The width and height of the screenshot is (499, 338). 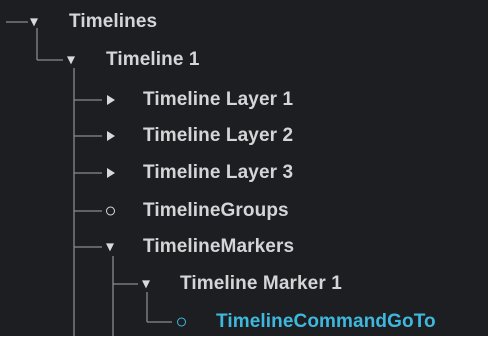 I want to click on tree-node-label: Timeline Layer 2, so click(x=218, y=135).